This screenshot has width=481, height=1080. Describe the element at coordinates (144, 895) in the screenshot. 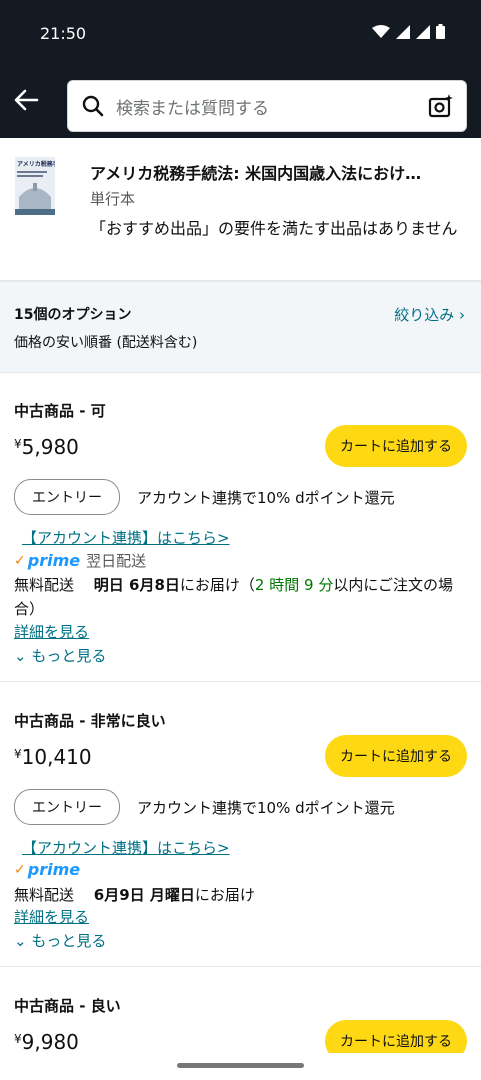

I see `delivery-date: 6月9日 月曜日` at that location.